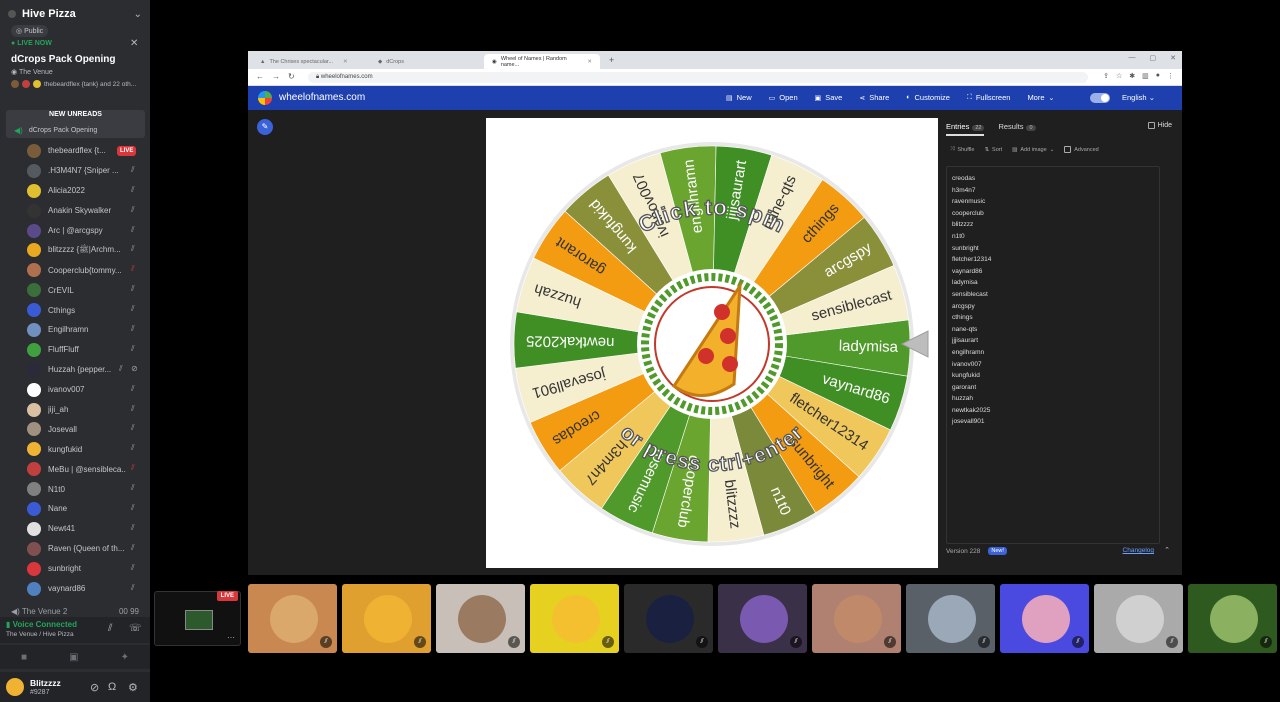  I want to click on changelog-link: Changelog, so click(1138, 550).